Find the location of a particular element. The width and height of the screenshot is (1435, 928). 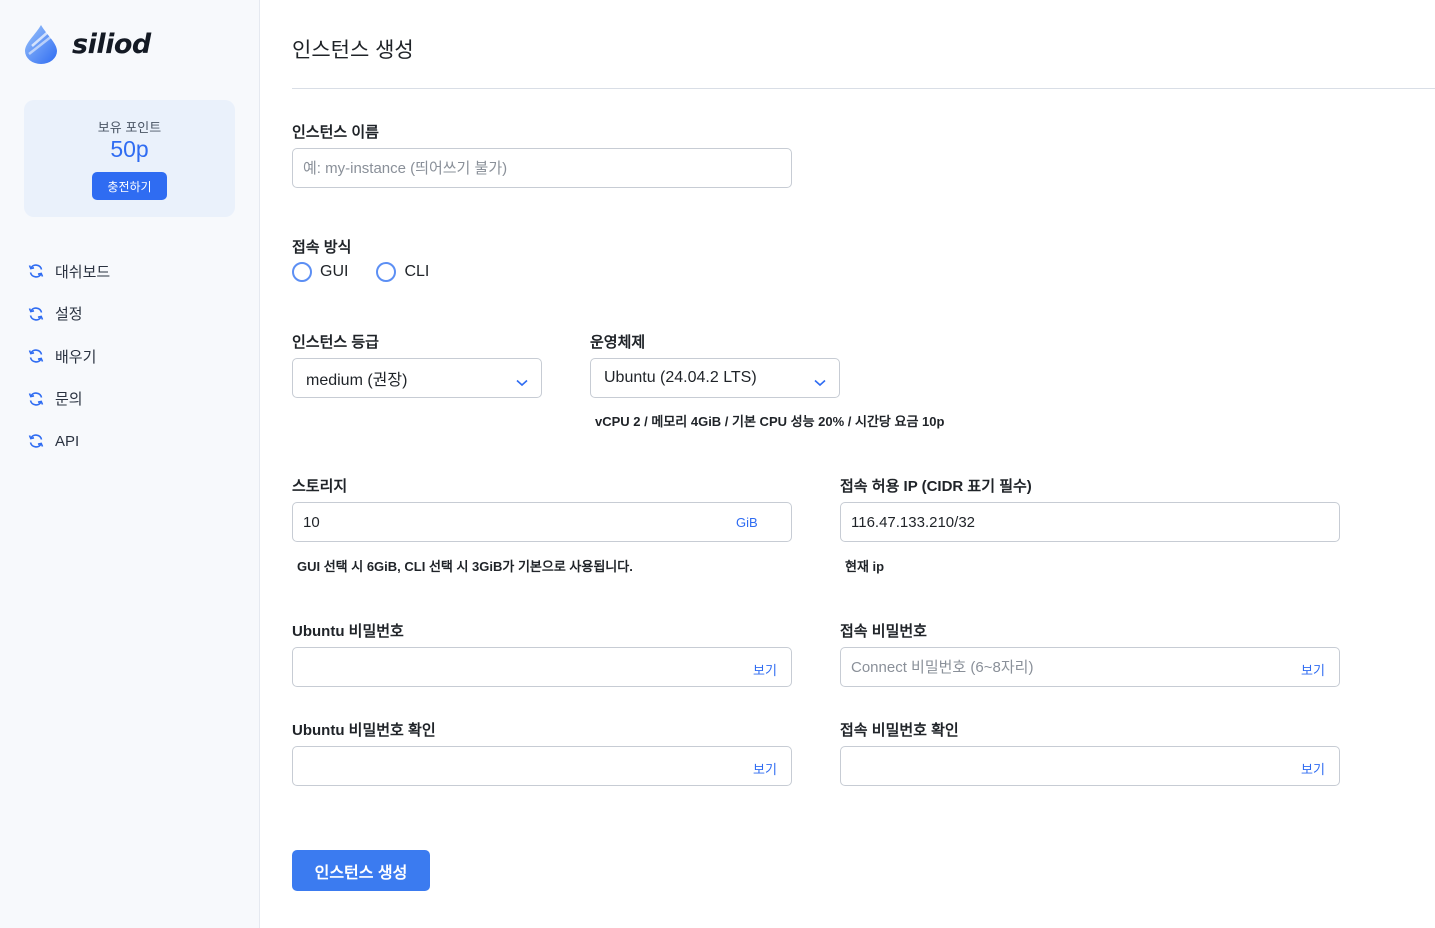

sidebar-item-label: 문의 is located at coordinates (69, 400).